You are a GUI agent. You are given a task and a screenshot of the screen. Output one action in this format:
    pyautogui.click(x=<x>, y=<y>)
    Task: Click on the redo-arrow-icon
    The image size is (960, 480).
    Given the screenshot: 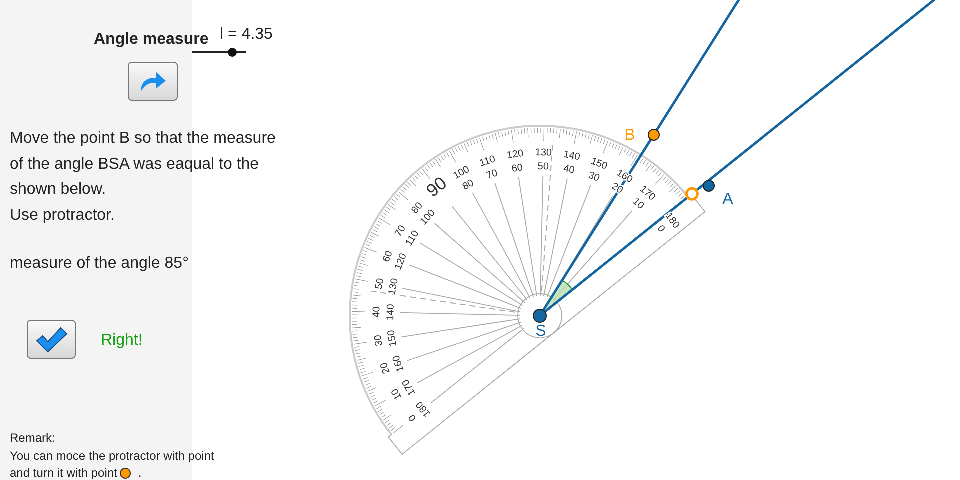 What is the action you would take?
    pyautogui.click(x=153, y=82)
    